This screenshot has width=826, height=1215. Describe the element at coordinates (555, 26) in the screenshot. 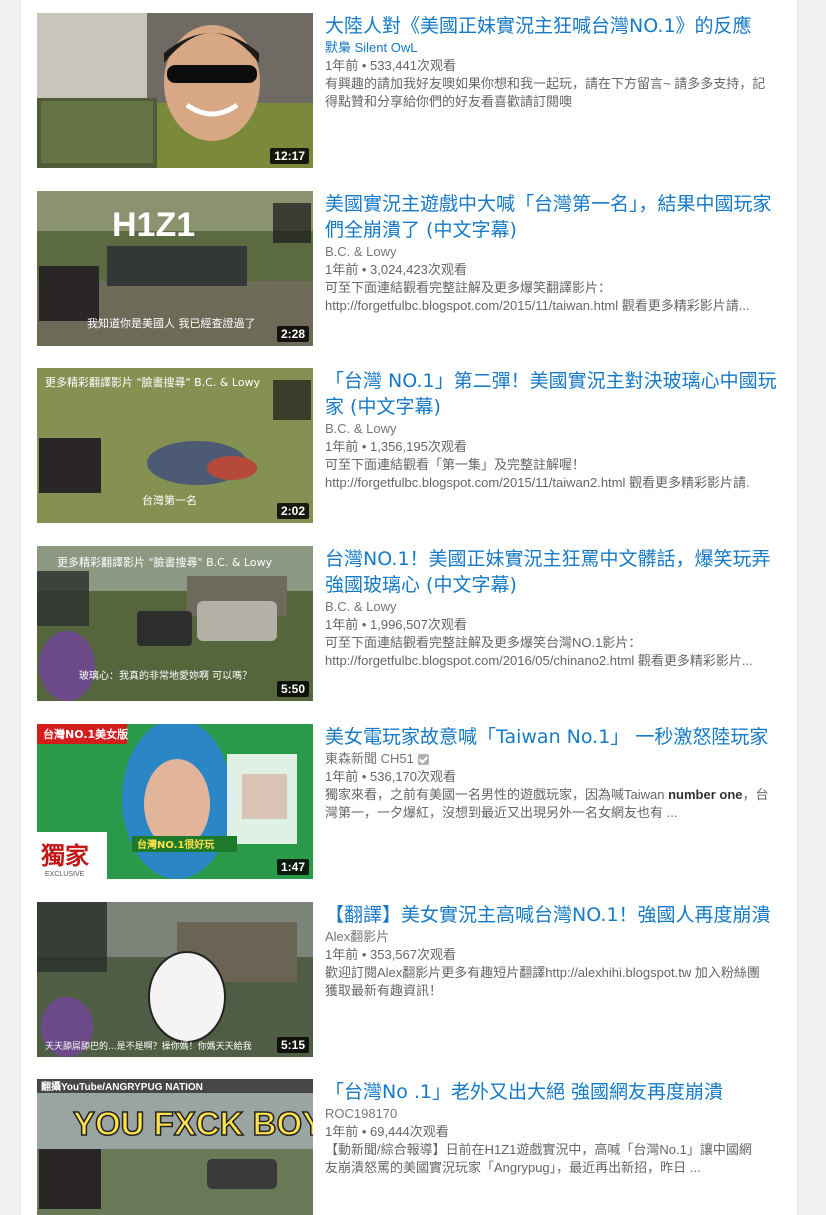

I see `video-title: 大陸人對《美國正妹實況主狂喊台灣NO.1》的反應` at that location.